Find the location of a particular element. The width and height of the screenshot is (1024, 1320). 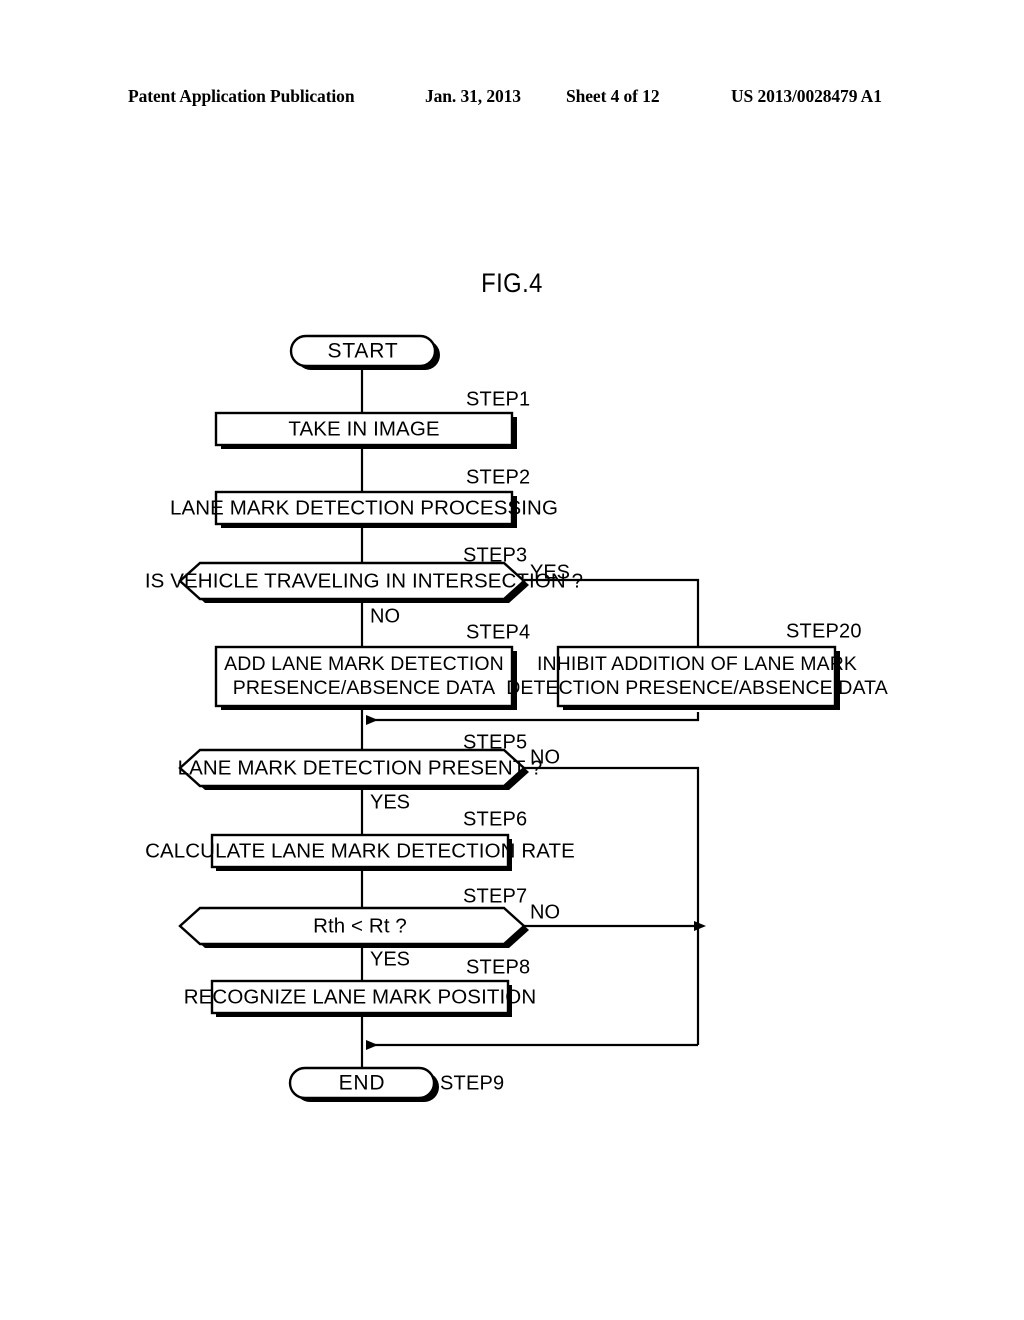

branch-label-step3-no: NO is located at coordinates (385, 616).